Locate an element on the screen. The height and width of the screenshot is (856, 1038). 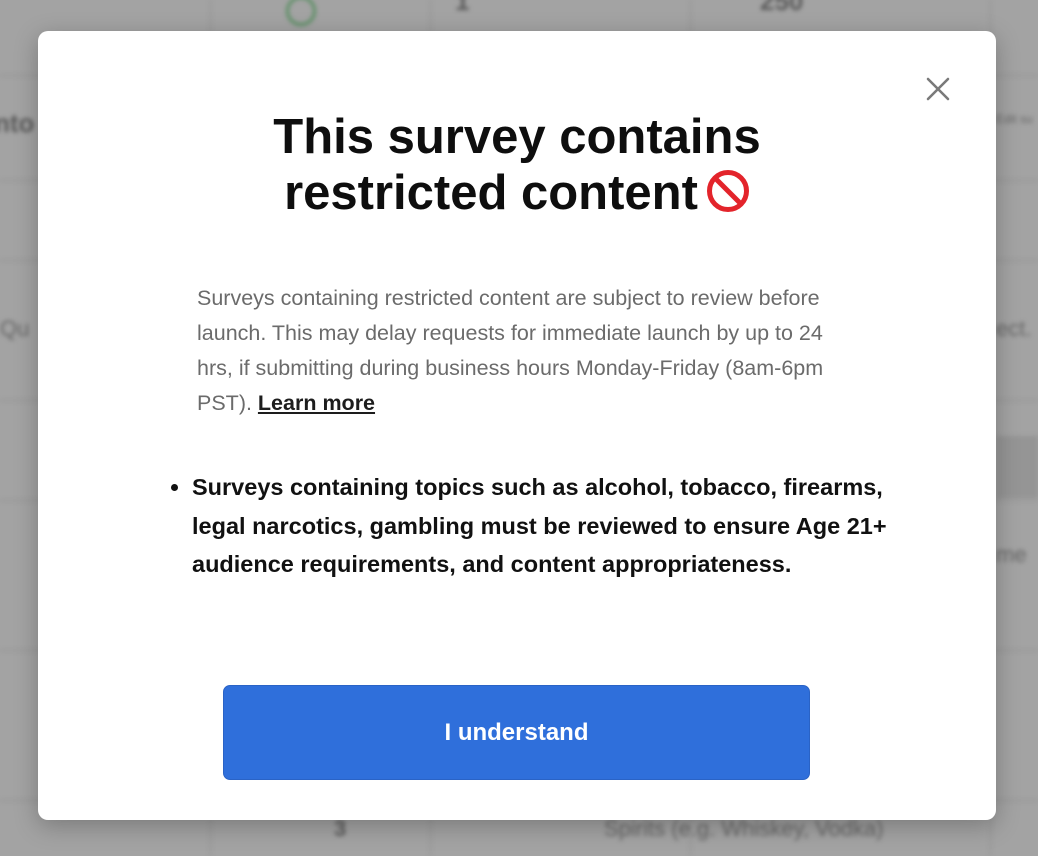
bg-amount: 250 is located at coordinates (782, 8).